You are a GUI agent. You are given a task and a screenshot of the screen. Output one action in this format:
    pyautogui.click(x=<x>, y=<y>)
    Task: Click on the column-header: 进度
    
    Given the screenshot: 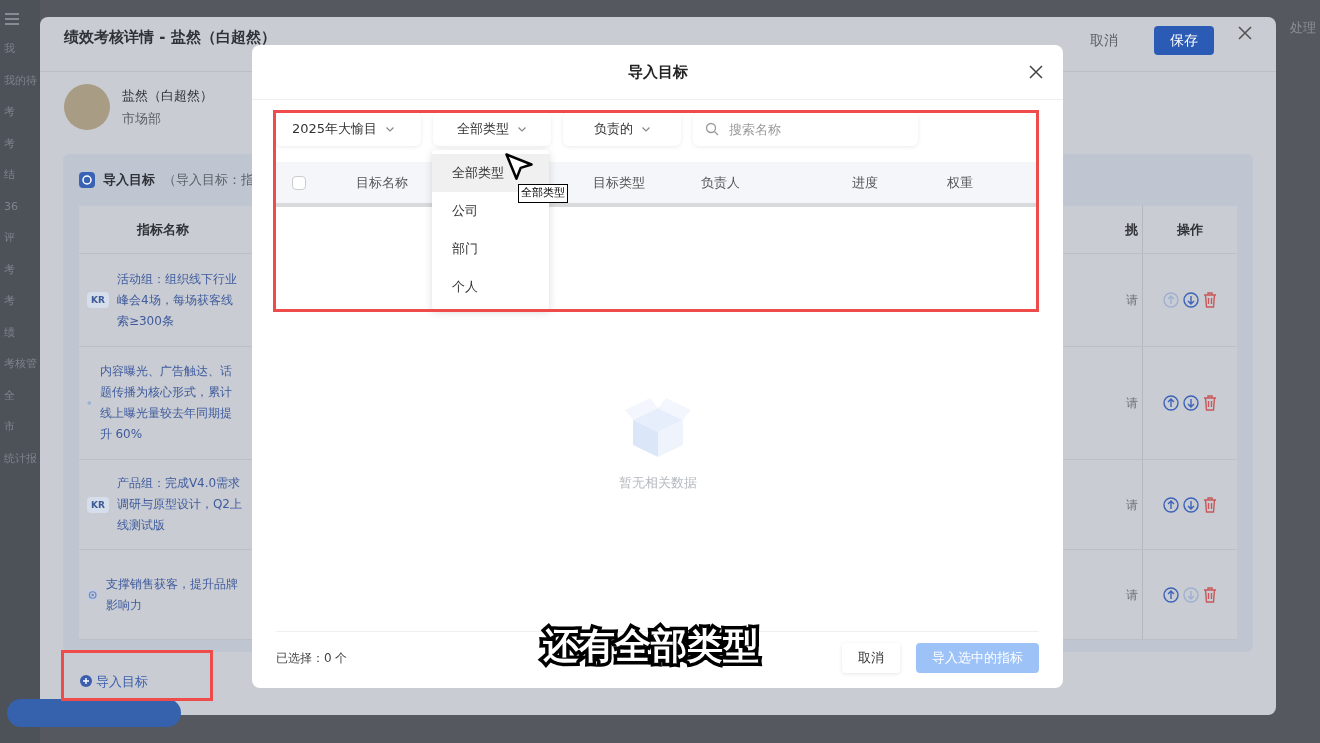 What is the action you would take?
    pyautogui.click(x=865, y=182)
    